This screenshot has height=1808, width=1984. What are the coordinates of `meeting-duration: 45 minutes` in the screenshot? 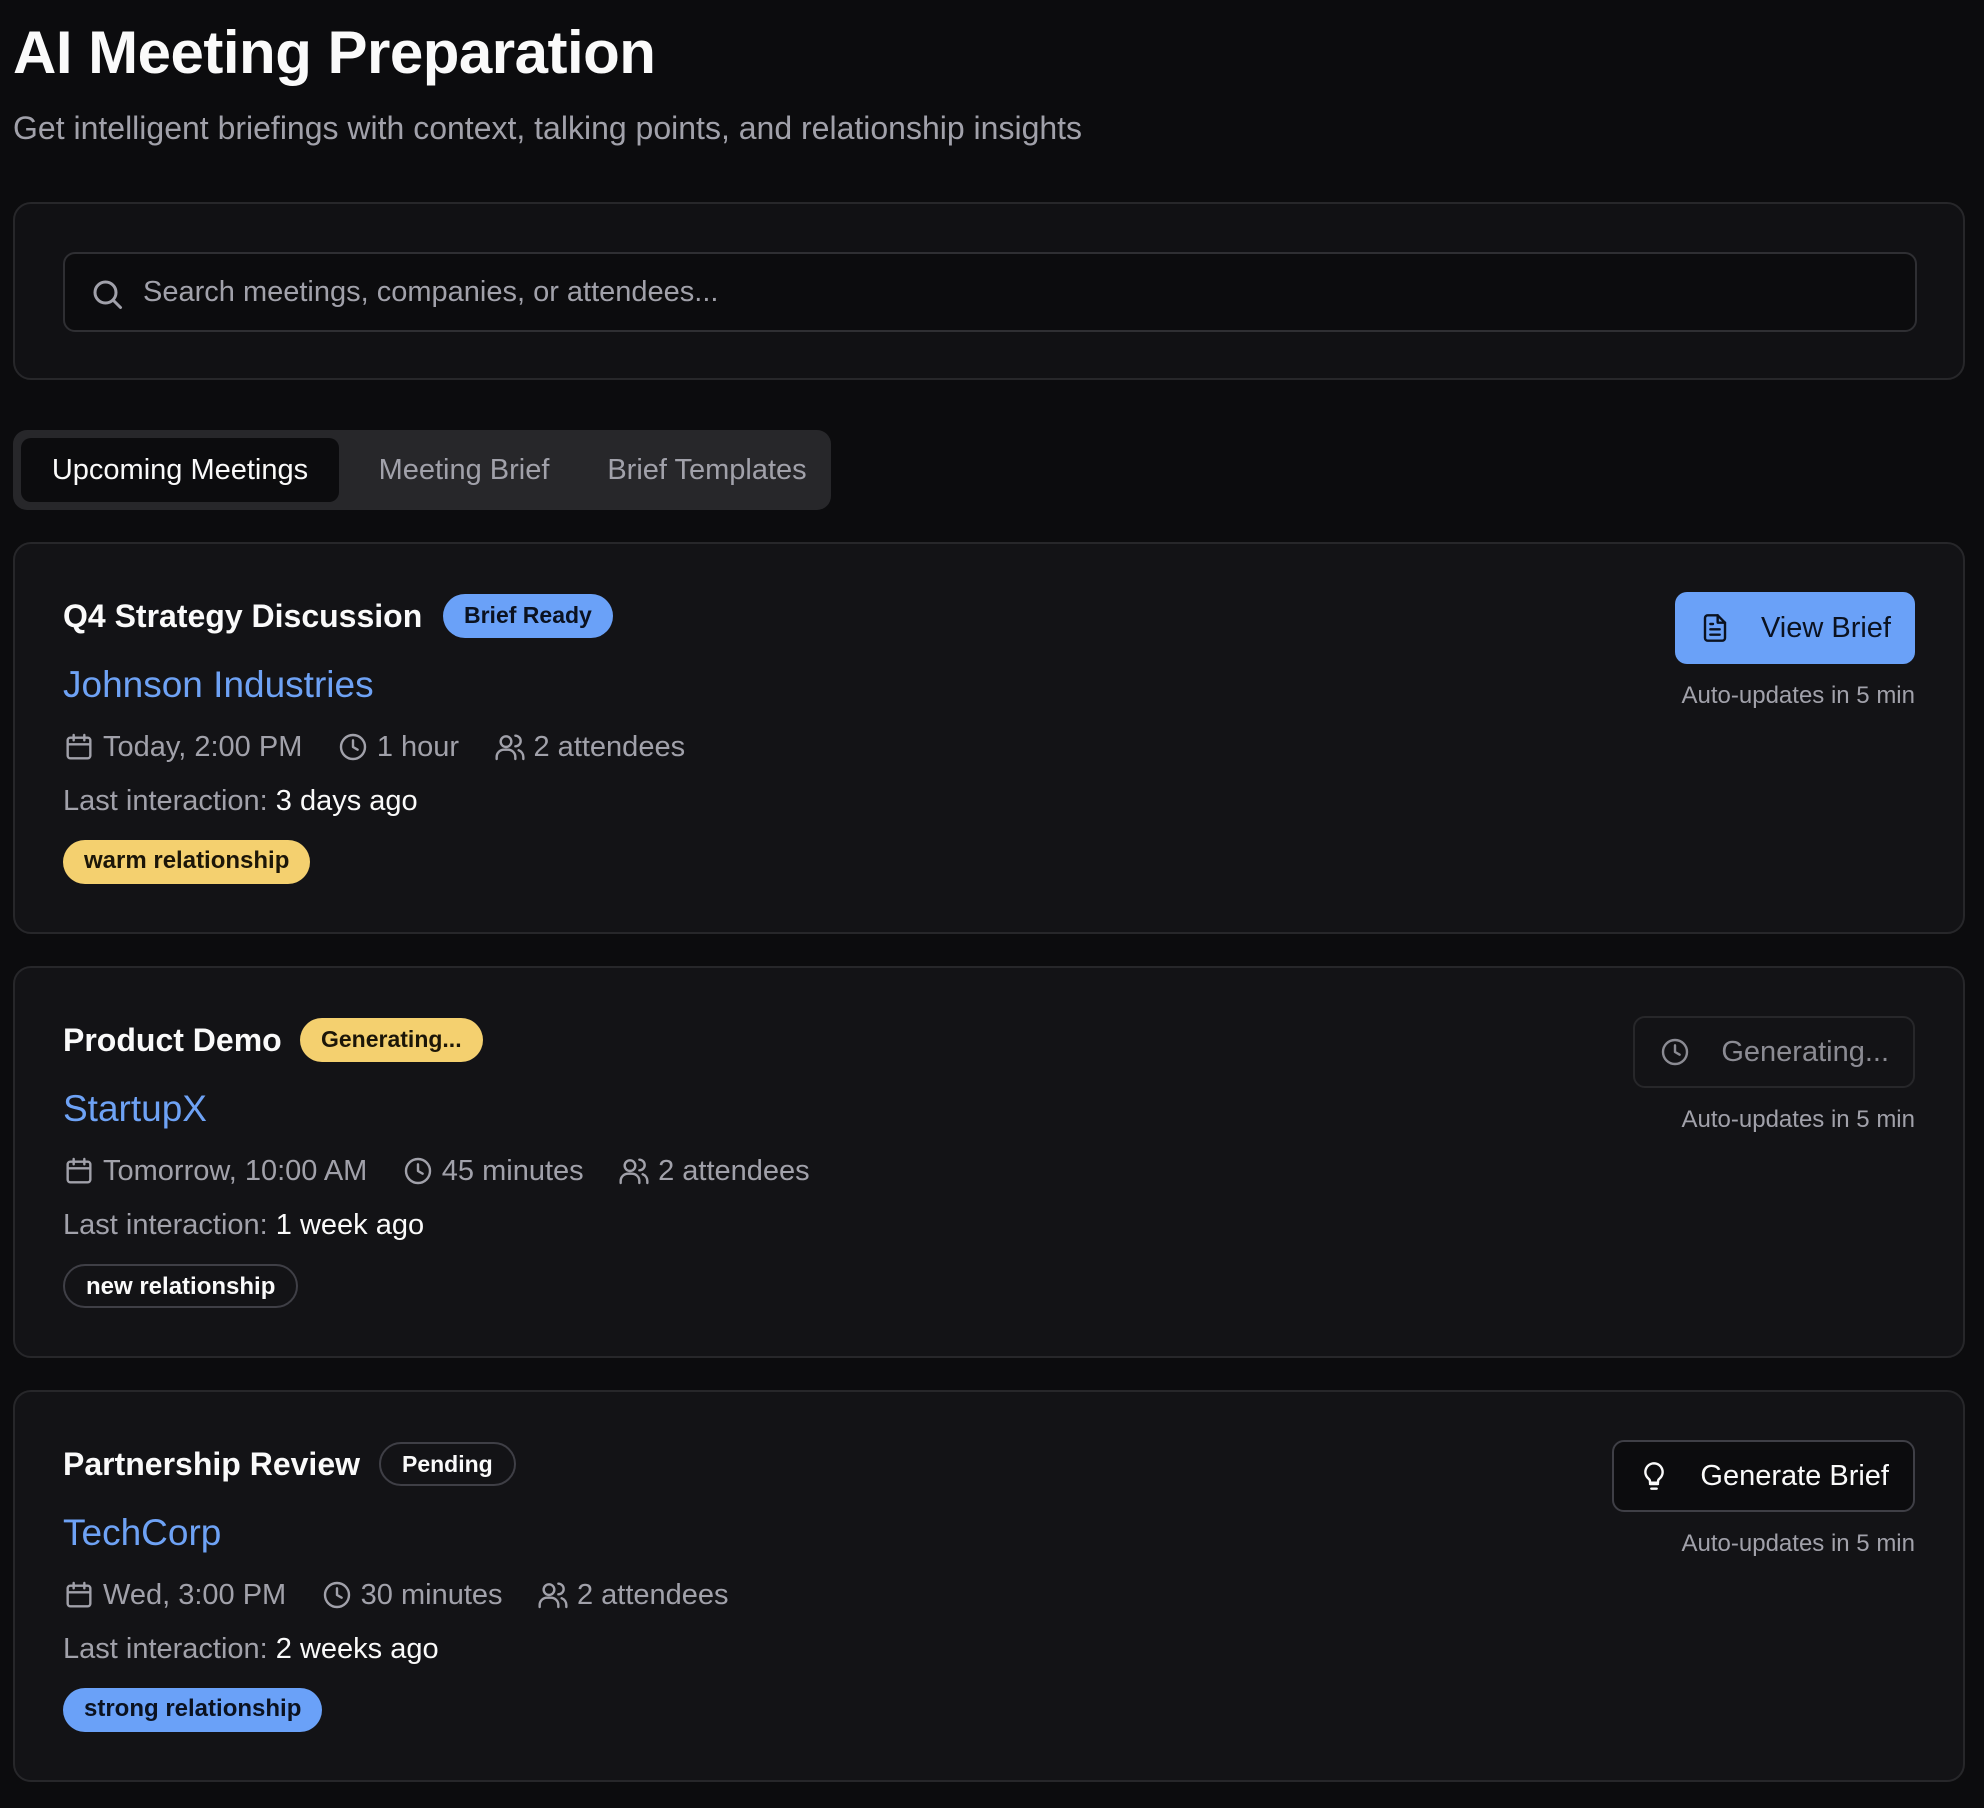 It's located at (493, 1171).